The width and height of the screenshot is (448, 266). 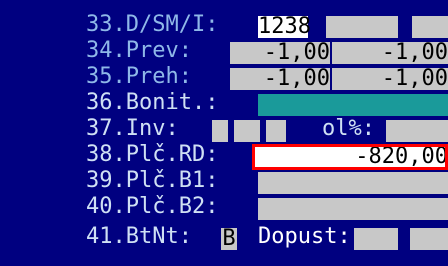 What do you see at coordinates (362, 27) in the screenshot?
I see `field-33-block-a` at bounding box center [362, 27].